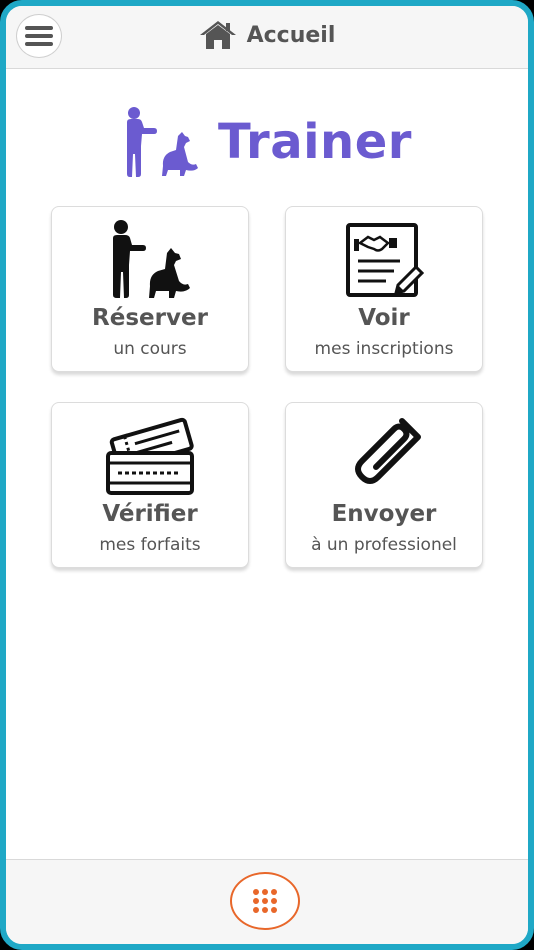 This screenshot has width=534, height=950. I want to click on reserve-course-button: Réserver un cours, so click(150, 289).